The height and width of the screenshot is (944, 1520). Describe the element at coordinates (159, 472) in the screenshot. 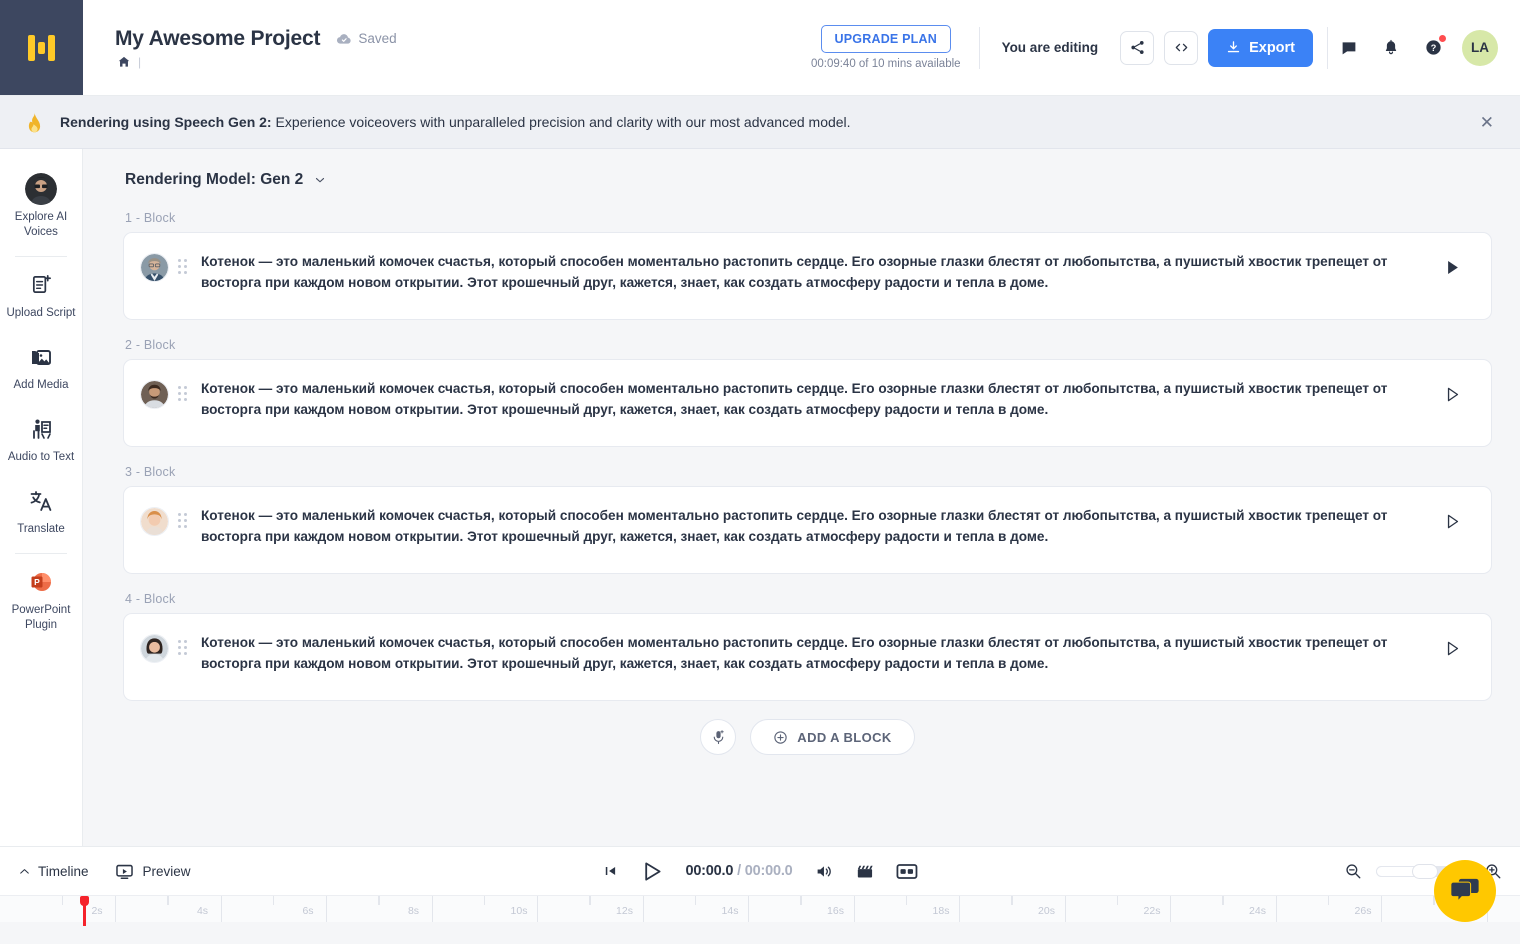

I see `block-word: Block` at that location.